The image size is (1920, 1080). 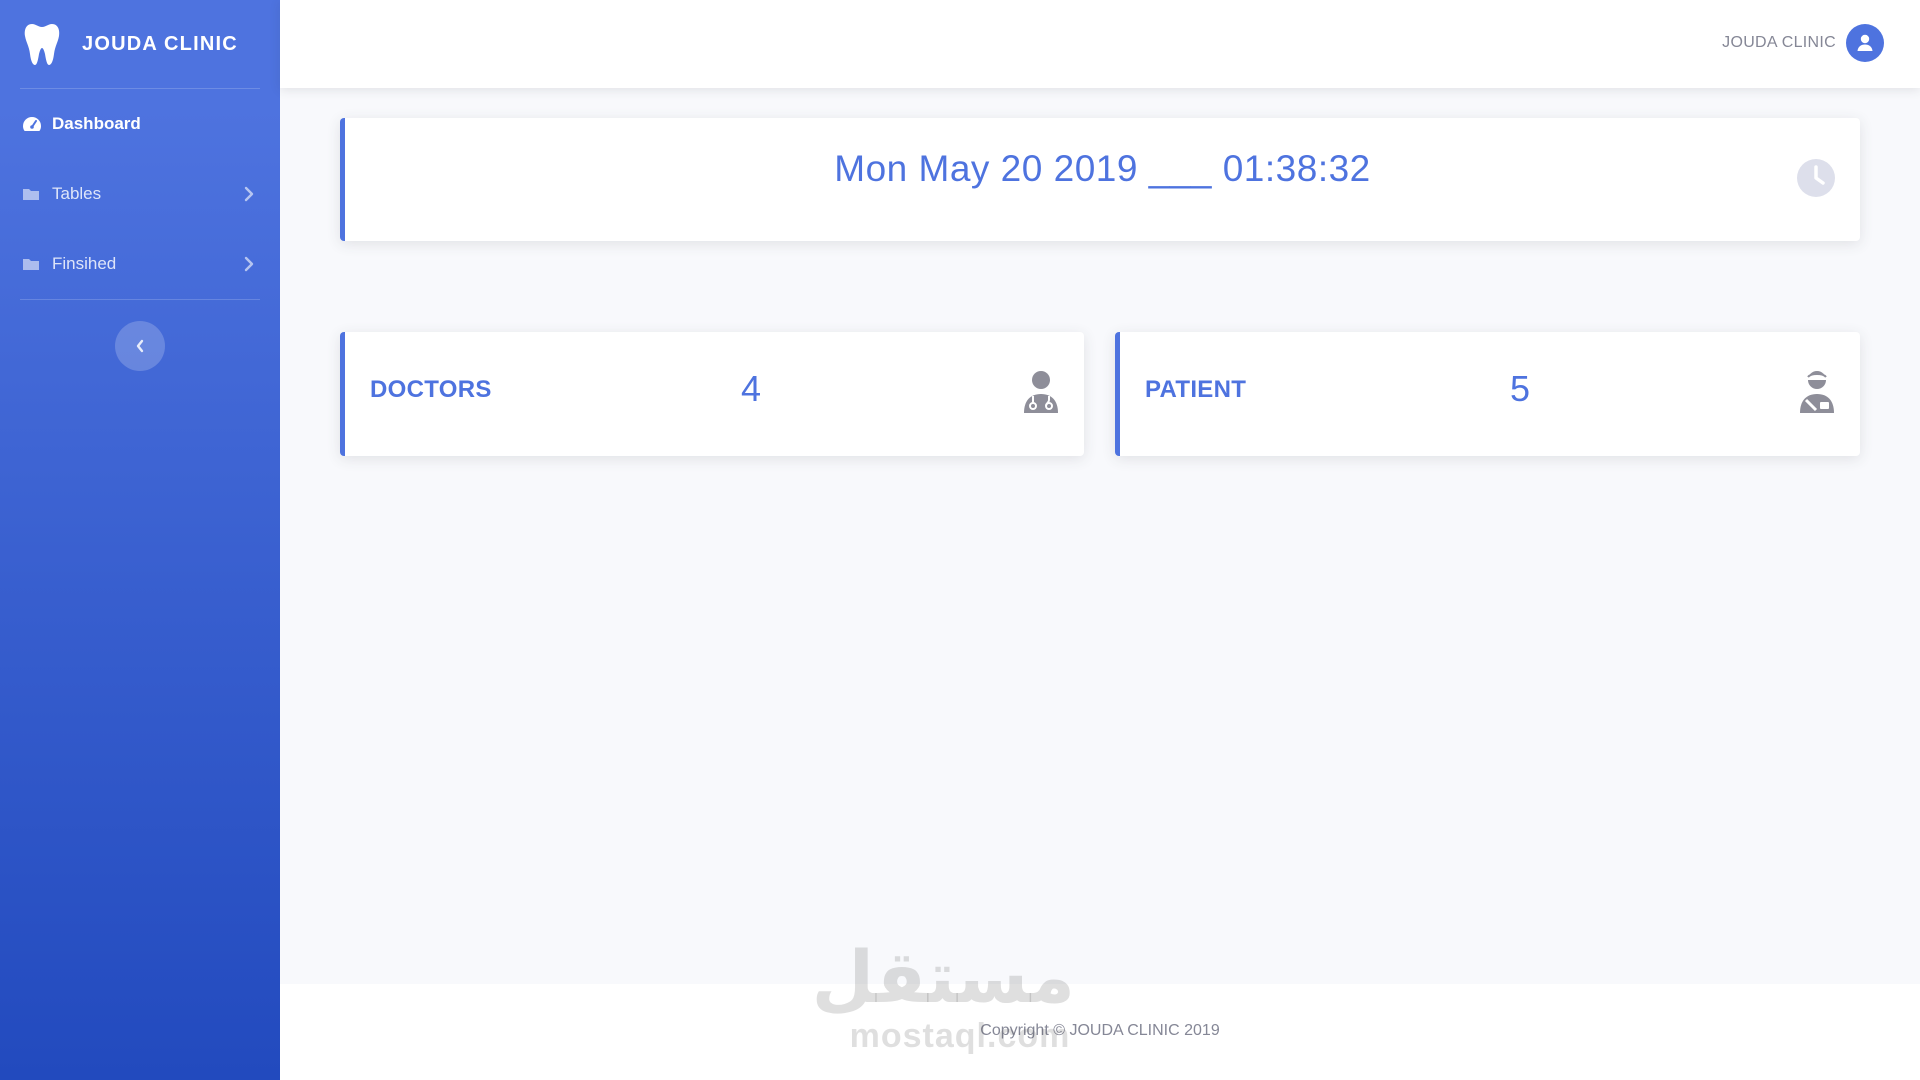 I want to click on tooth-icon, so click(x=42, y=44).